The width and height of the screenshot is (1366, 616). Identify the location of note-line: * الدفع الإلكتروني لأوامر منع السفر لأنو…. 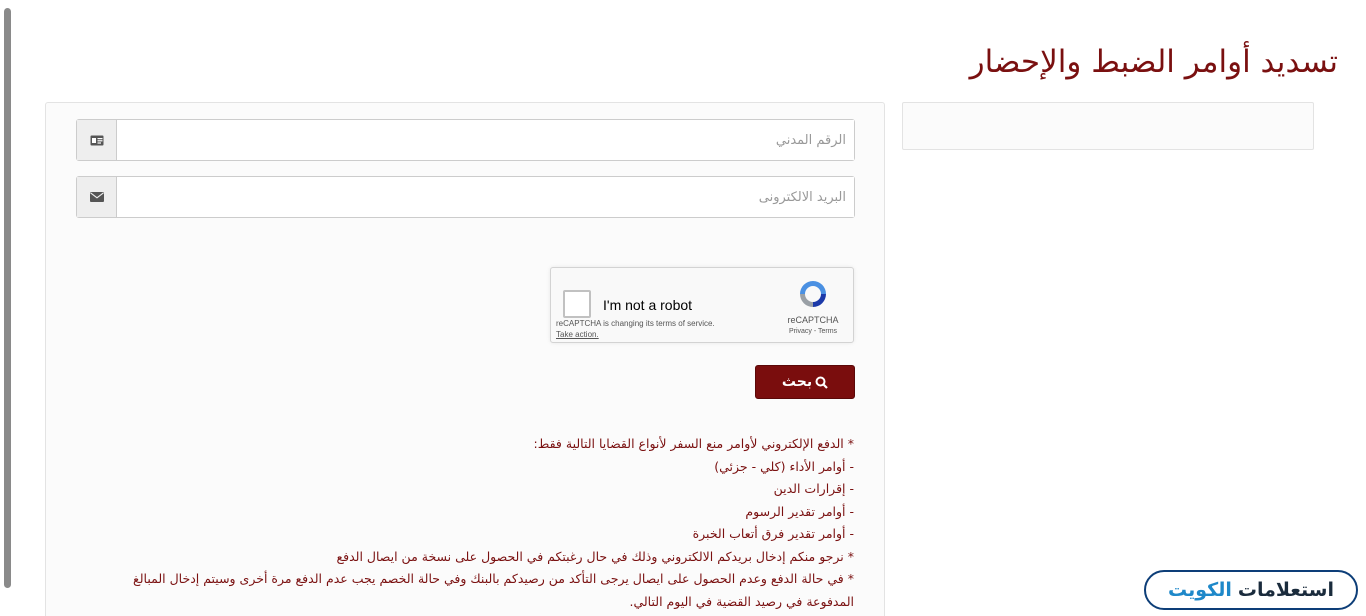
(693, 443).